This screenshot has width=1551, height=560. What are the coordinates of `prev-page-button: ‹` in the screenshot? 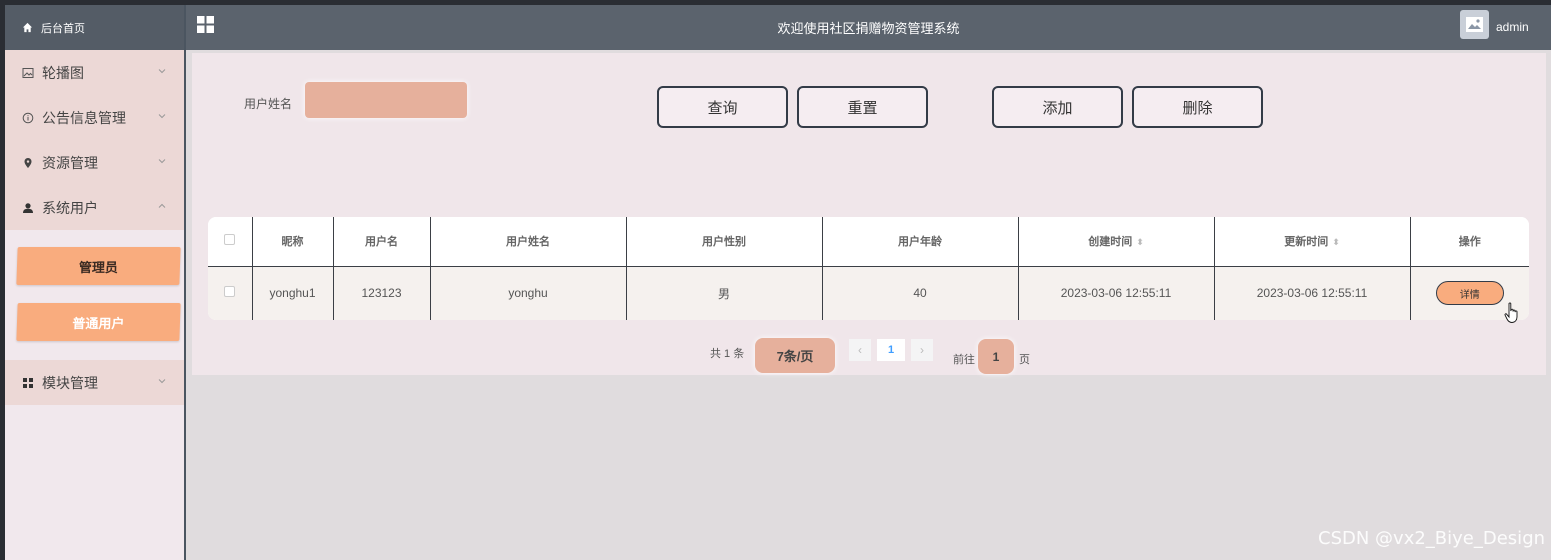 It's located at (860, 350).